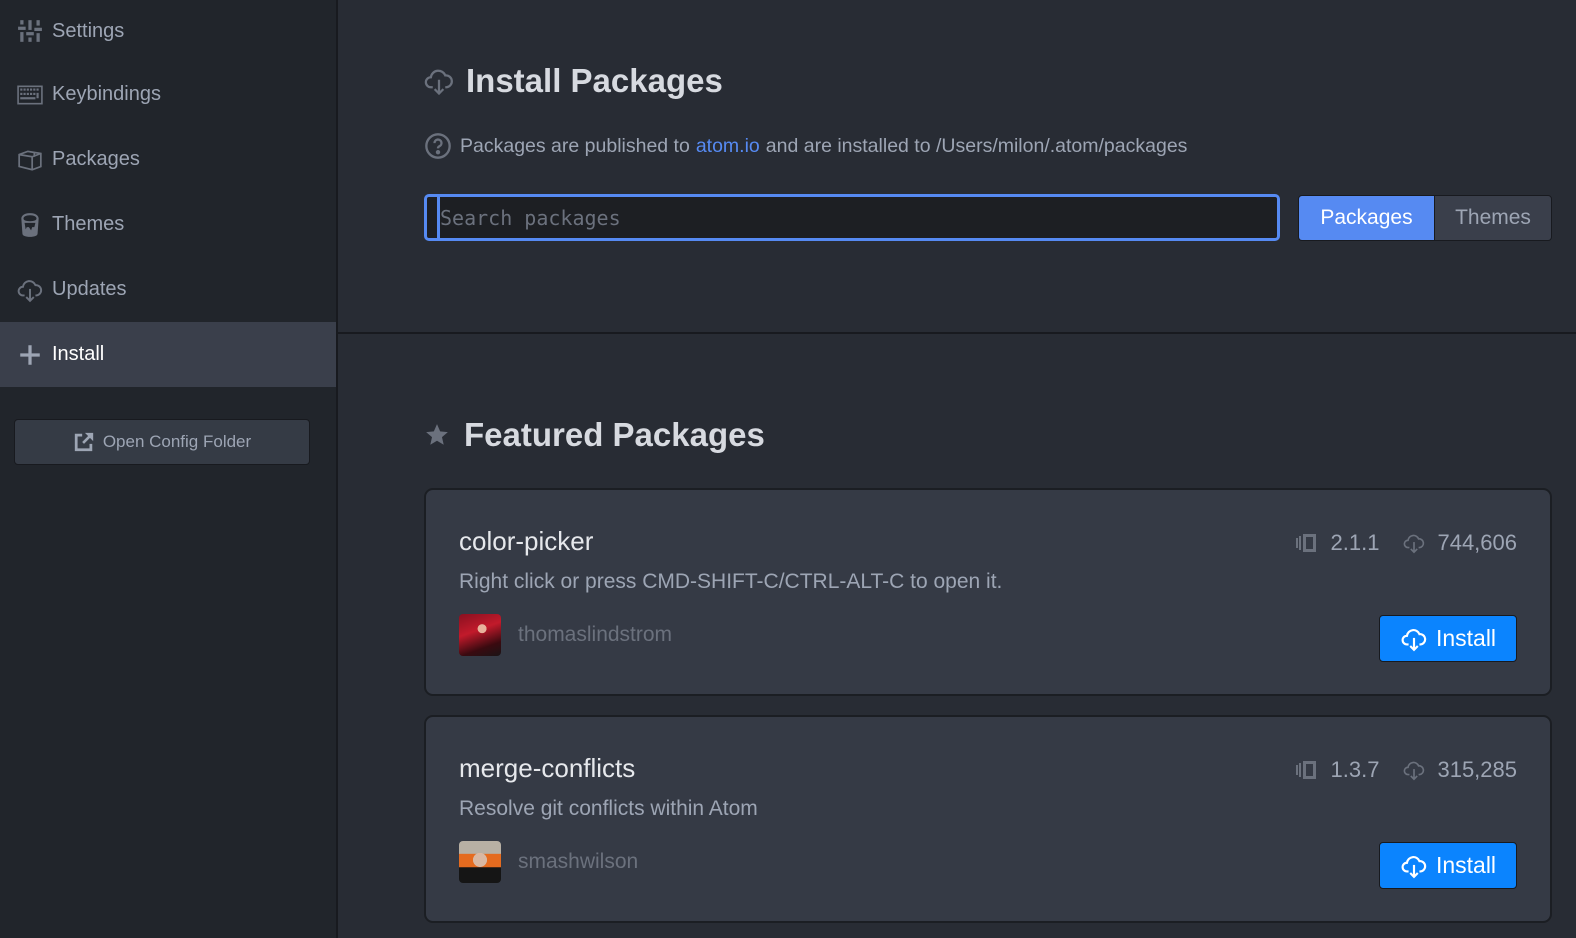 This screenshot has width=1576, height=938. Describe the element at coordinates (437, 434) in the screenshot. I see `star-icon` at that location.